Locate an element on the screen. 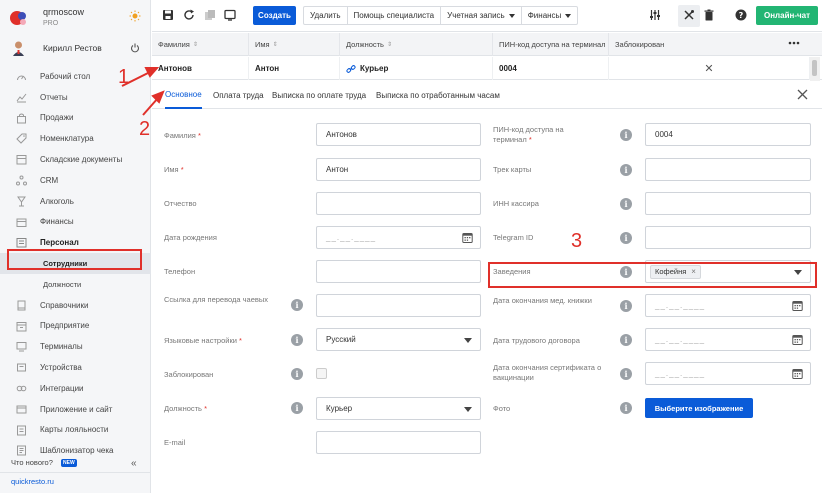 Image resolution: width=822 pixels, height=493 pixels. new-badge: NEW is located at coordinates (69, 463).